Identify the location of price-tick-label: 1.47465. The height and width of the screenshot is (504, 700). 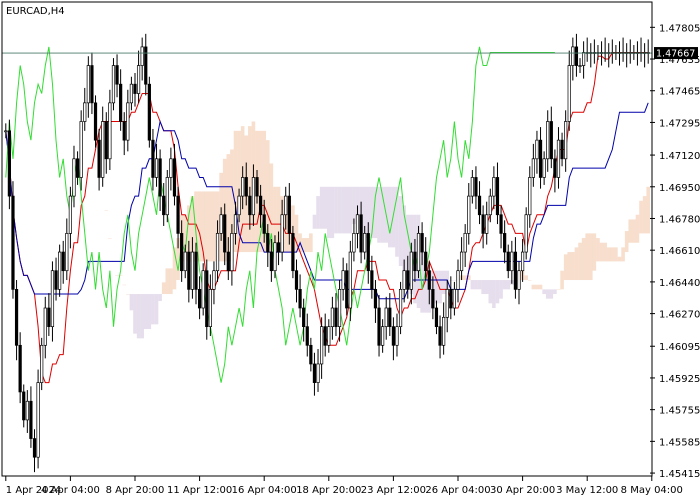
(679, 92).